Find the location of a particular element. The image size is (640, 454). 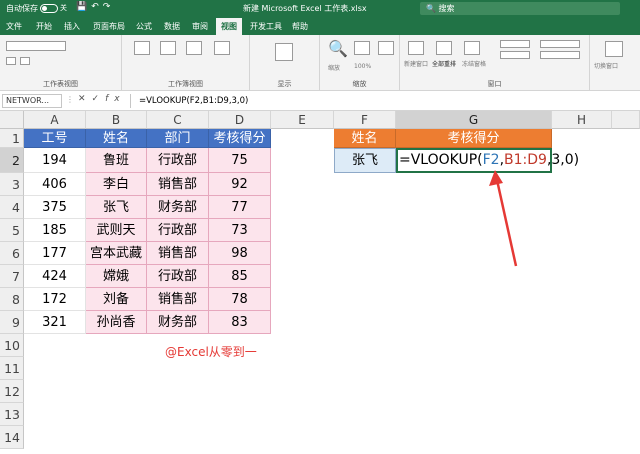

quick-access-toolbar: 💾↶↷ is located at coordinates (95, 7).